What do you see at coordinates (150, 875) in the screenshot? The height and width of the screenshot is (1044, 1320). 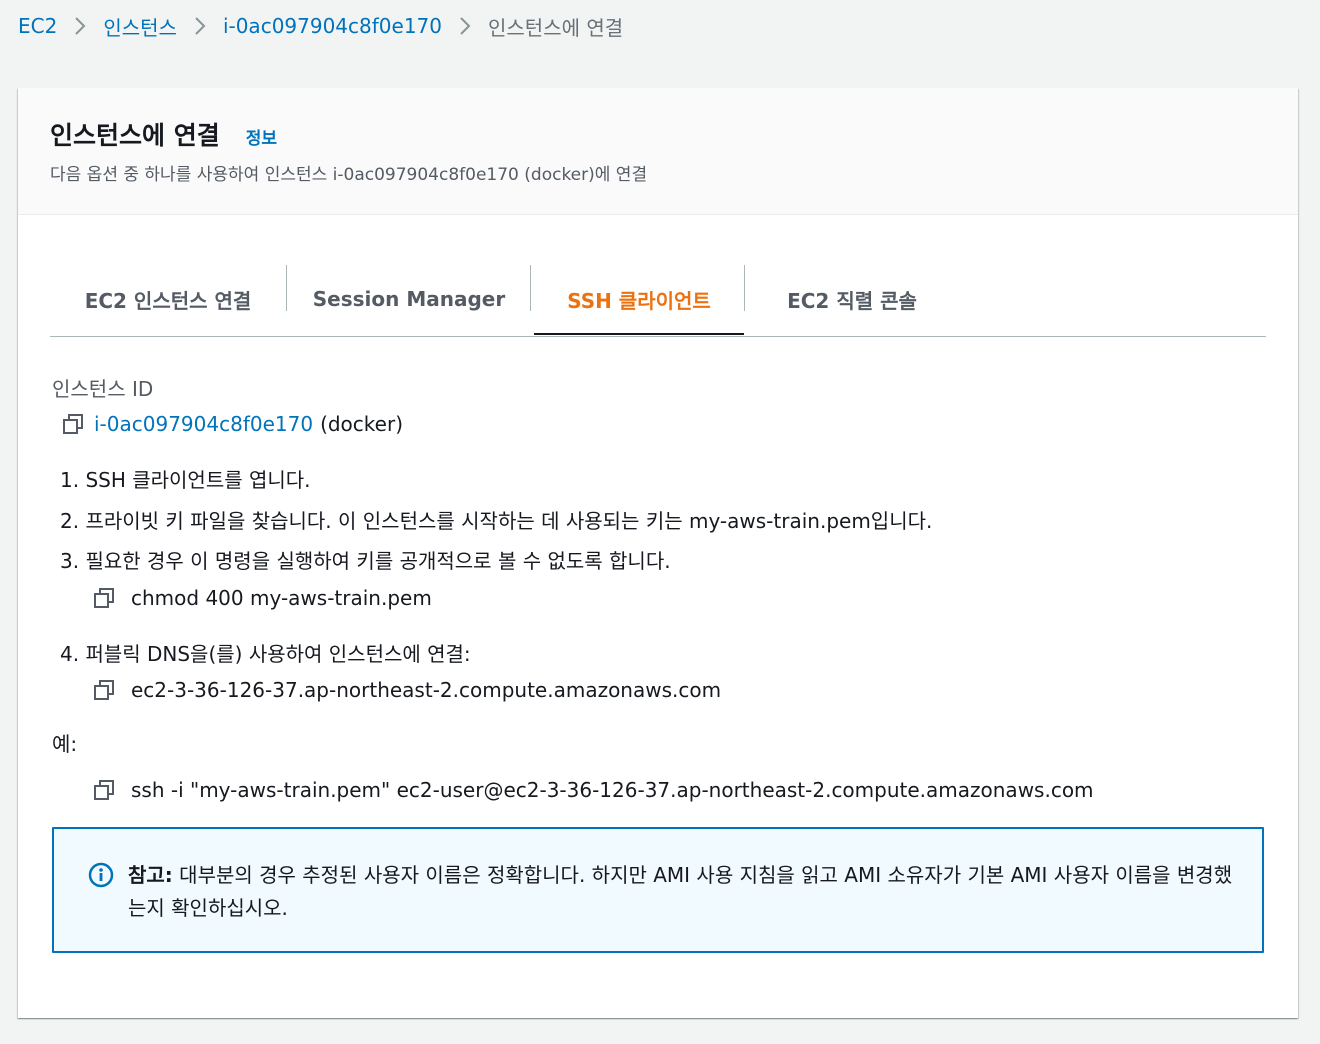 I see `note-label: 참고:` at bounding box center [150, 875].